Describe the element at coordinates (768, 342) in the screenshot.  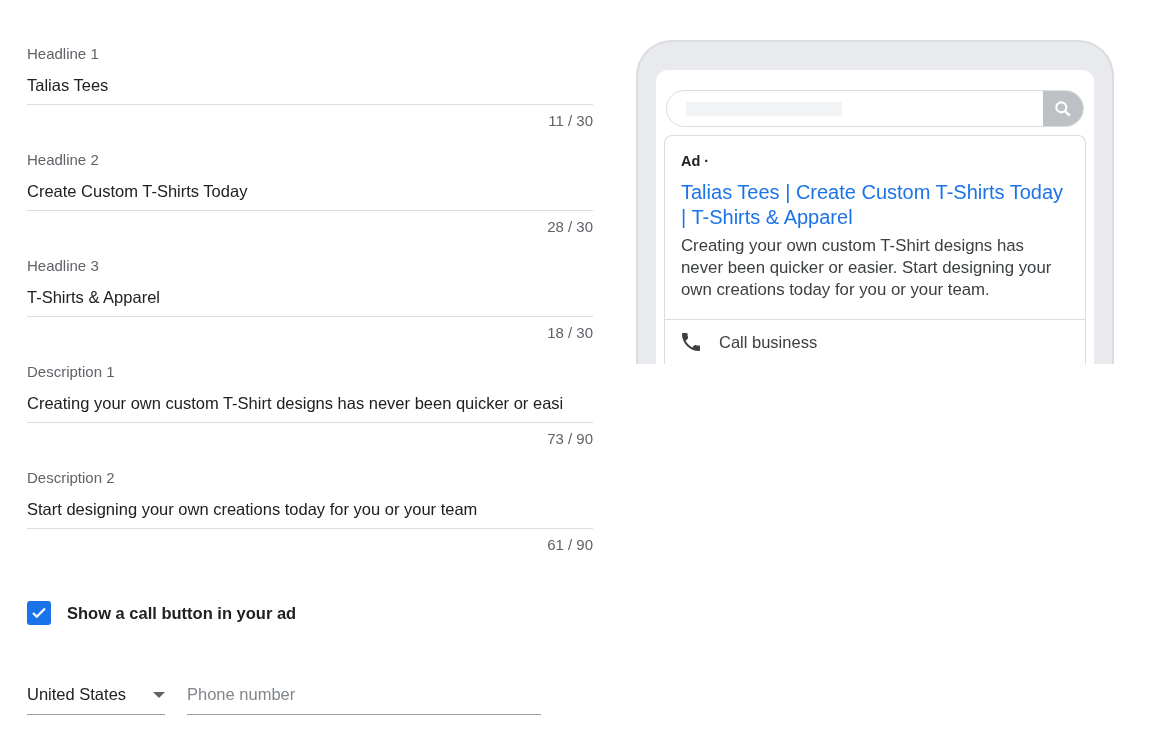
I see `call-business-label: Call business` at that location.